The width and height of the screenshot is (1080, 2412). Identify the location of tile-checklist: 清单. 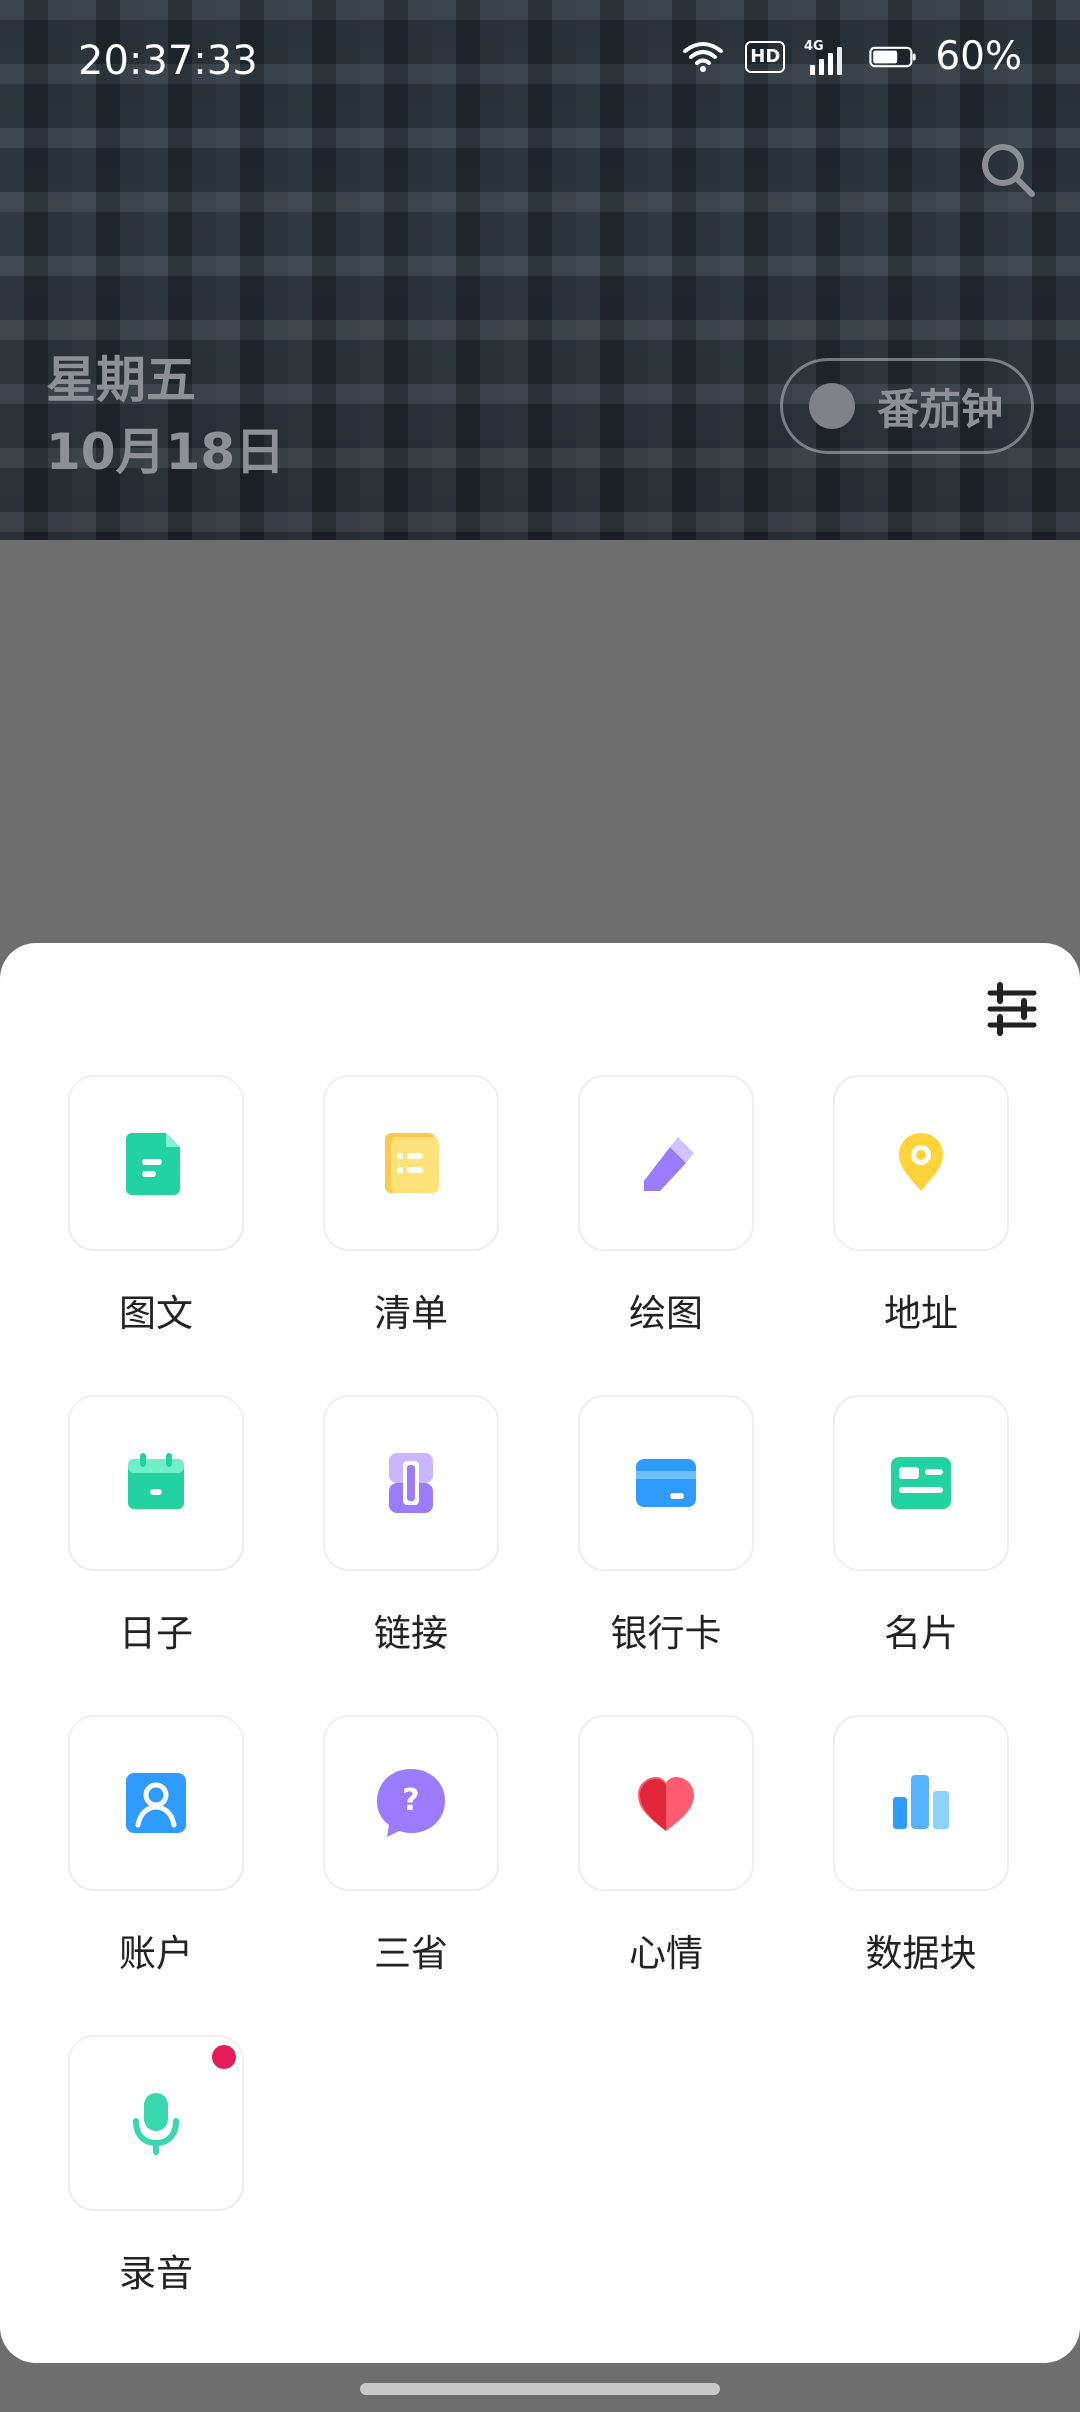
(413, 1206).